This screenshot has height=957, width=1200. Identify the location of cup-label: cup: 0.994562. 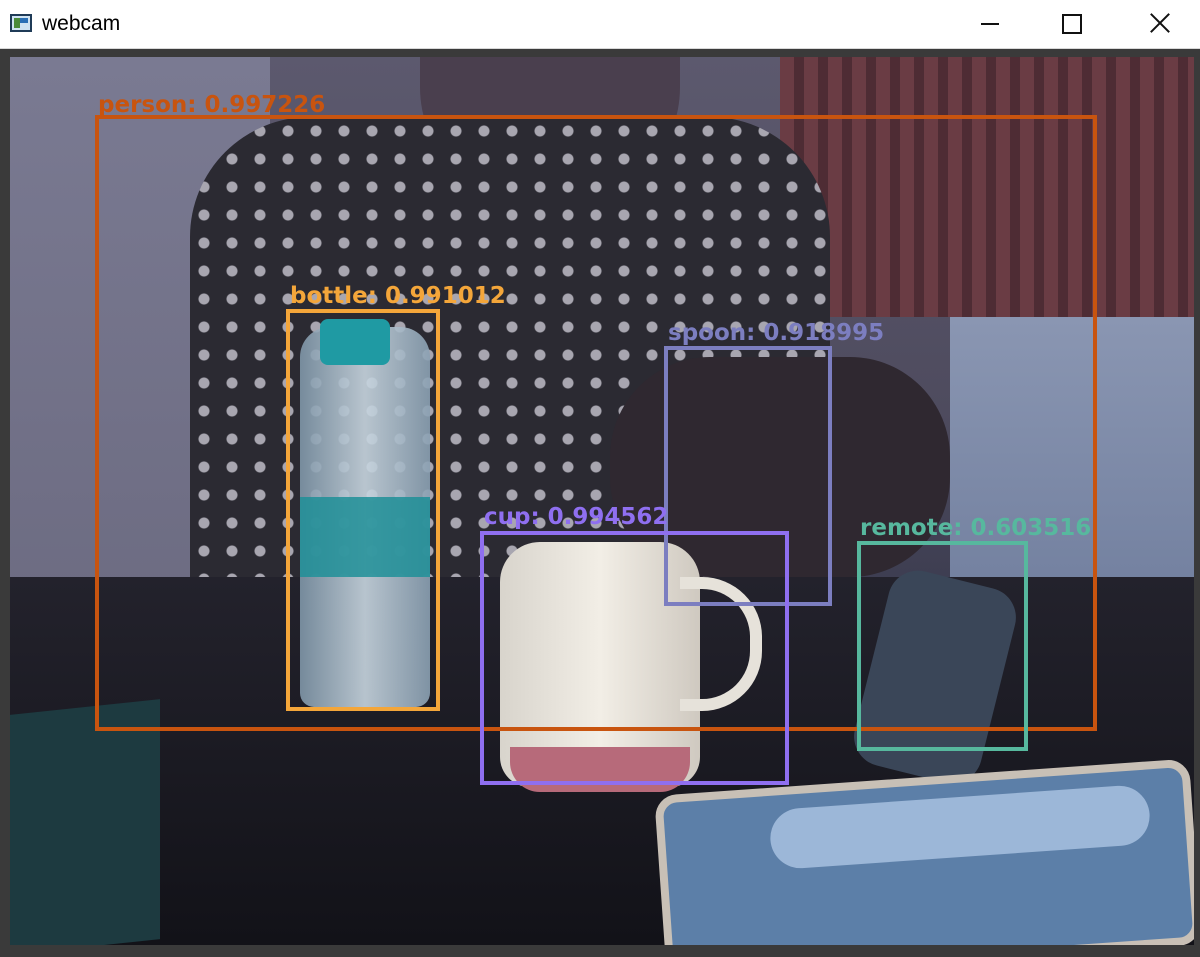
(576, 517).